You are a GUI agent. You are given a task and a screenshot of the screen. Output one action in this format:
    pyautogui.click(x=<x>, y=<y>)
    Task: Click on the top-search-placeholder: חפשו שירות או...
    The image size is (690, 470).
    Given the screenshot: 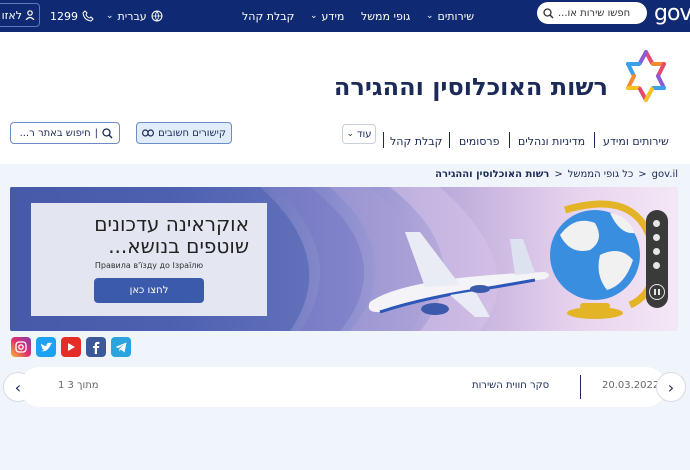 What is the action you would take?
    pyautogui.click(x=594, y=13)
    